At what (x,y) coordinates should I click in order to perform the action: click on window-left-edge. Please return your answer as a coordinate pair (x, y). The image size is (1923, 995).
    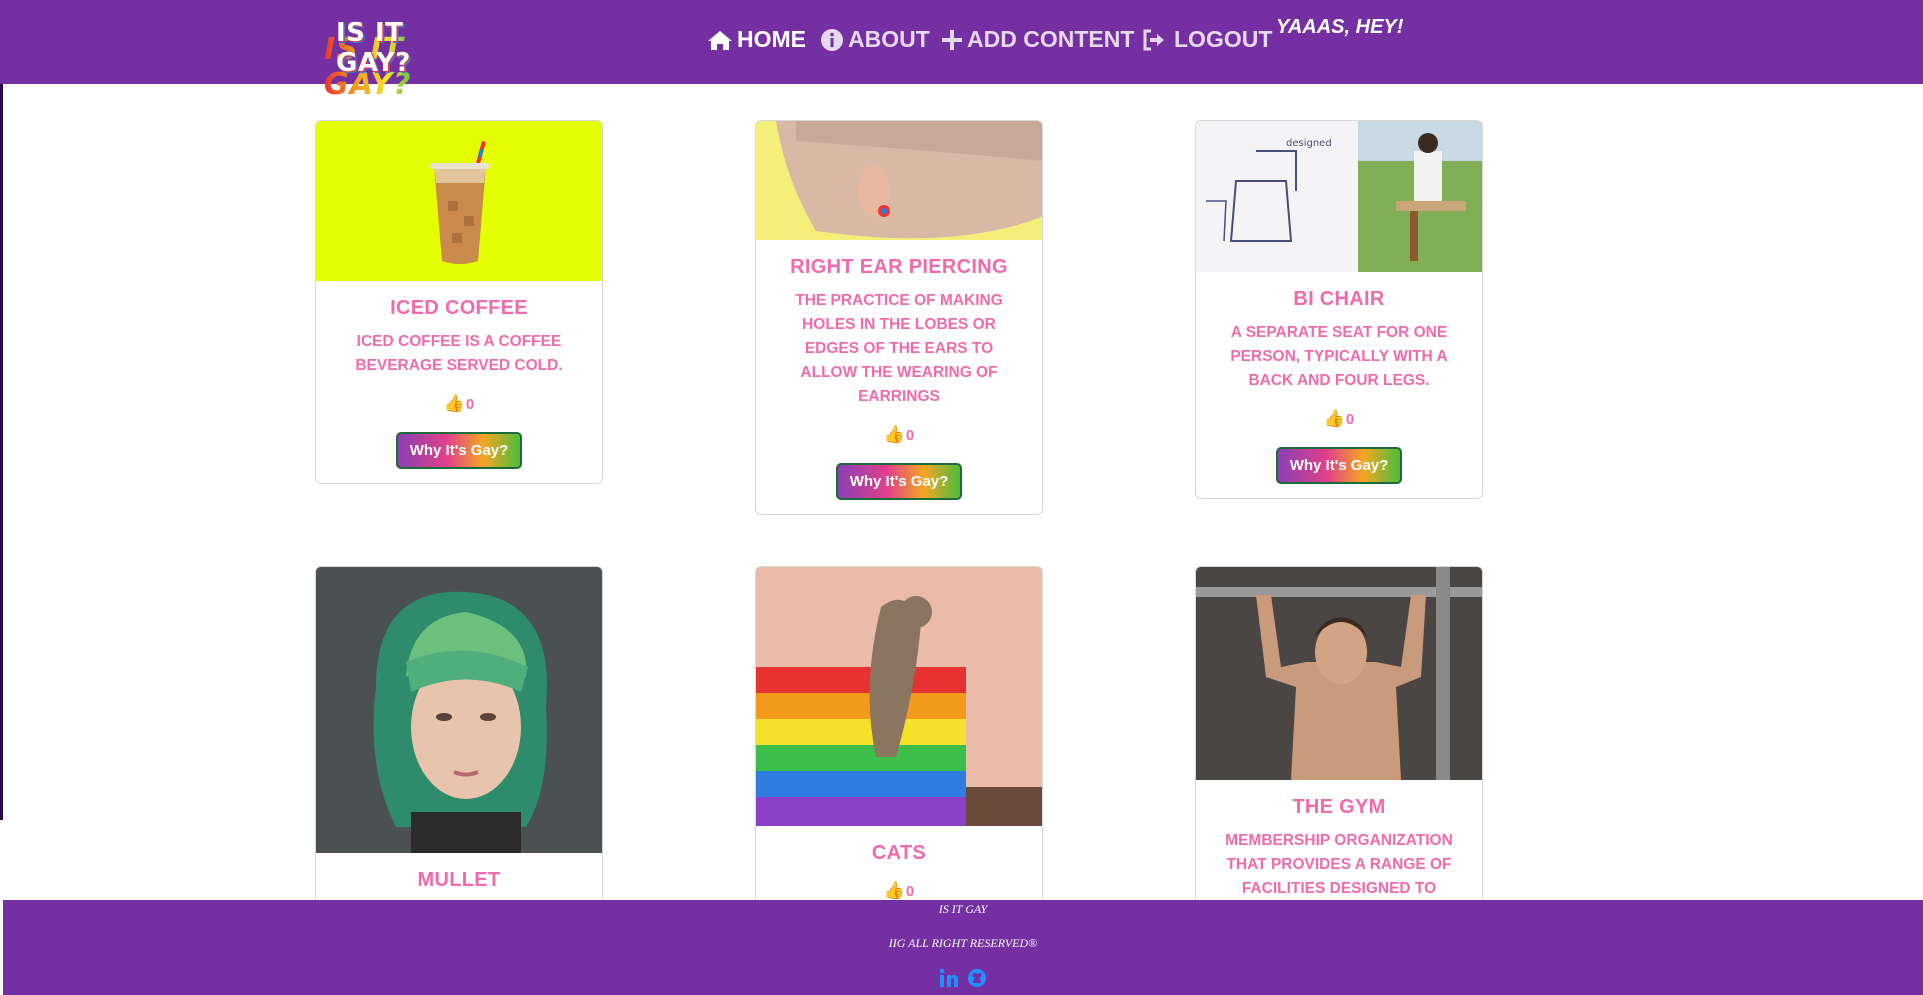
    Looking at the image, I should click on (1, 410).